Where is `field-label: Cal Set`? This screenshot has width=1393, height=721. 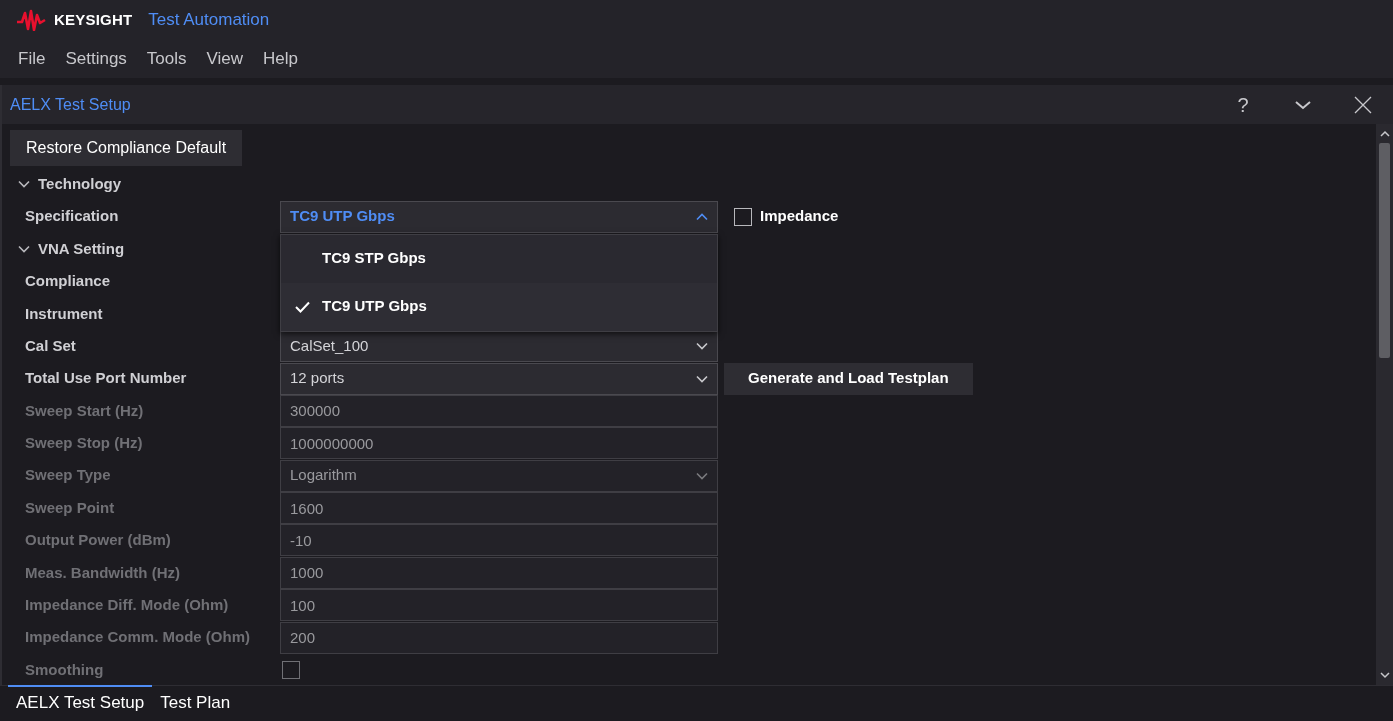
field-label: Cal Set is located at coordinates (50, 345).